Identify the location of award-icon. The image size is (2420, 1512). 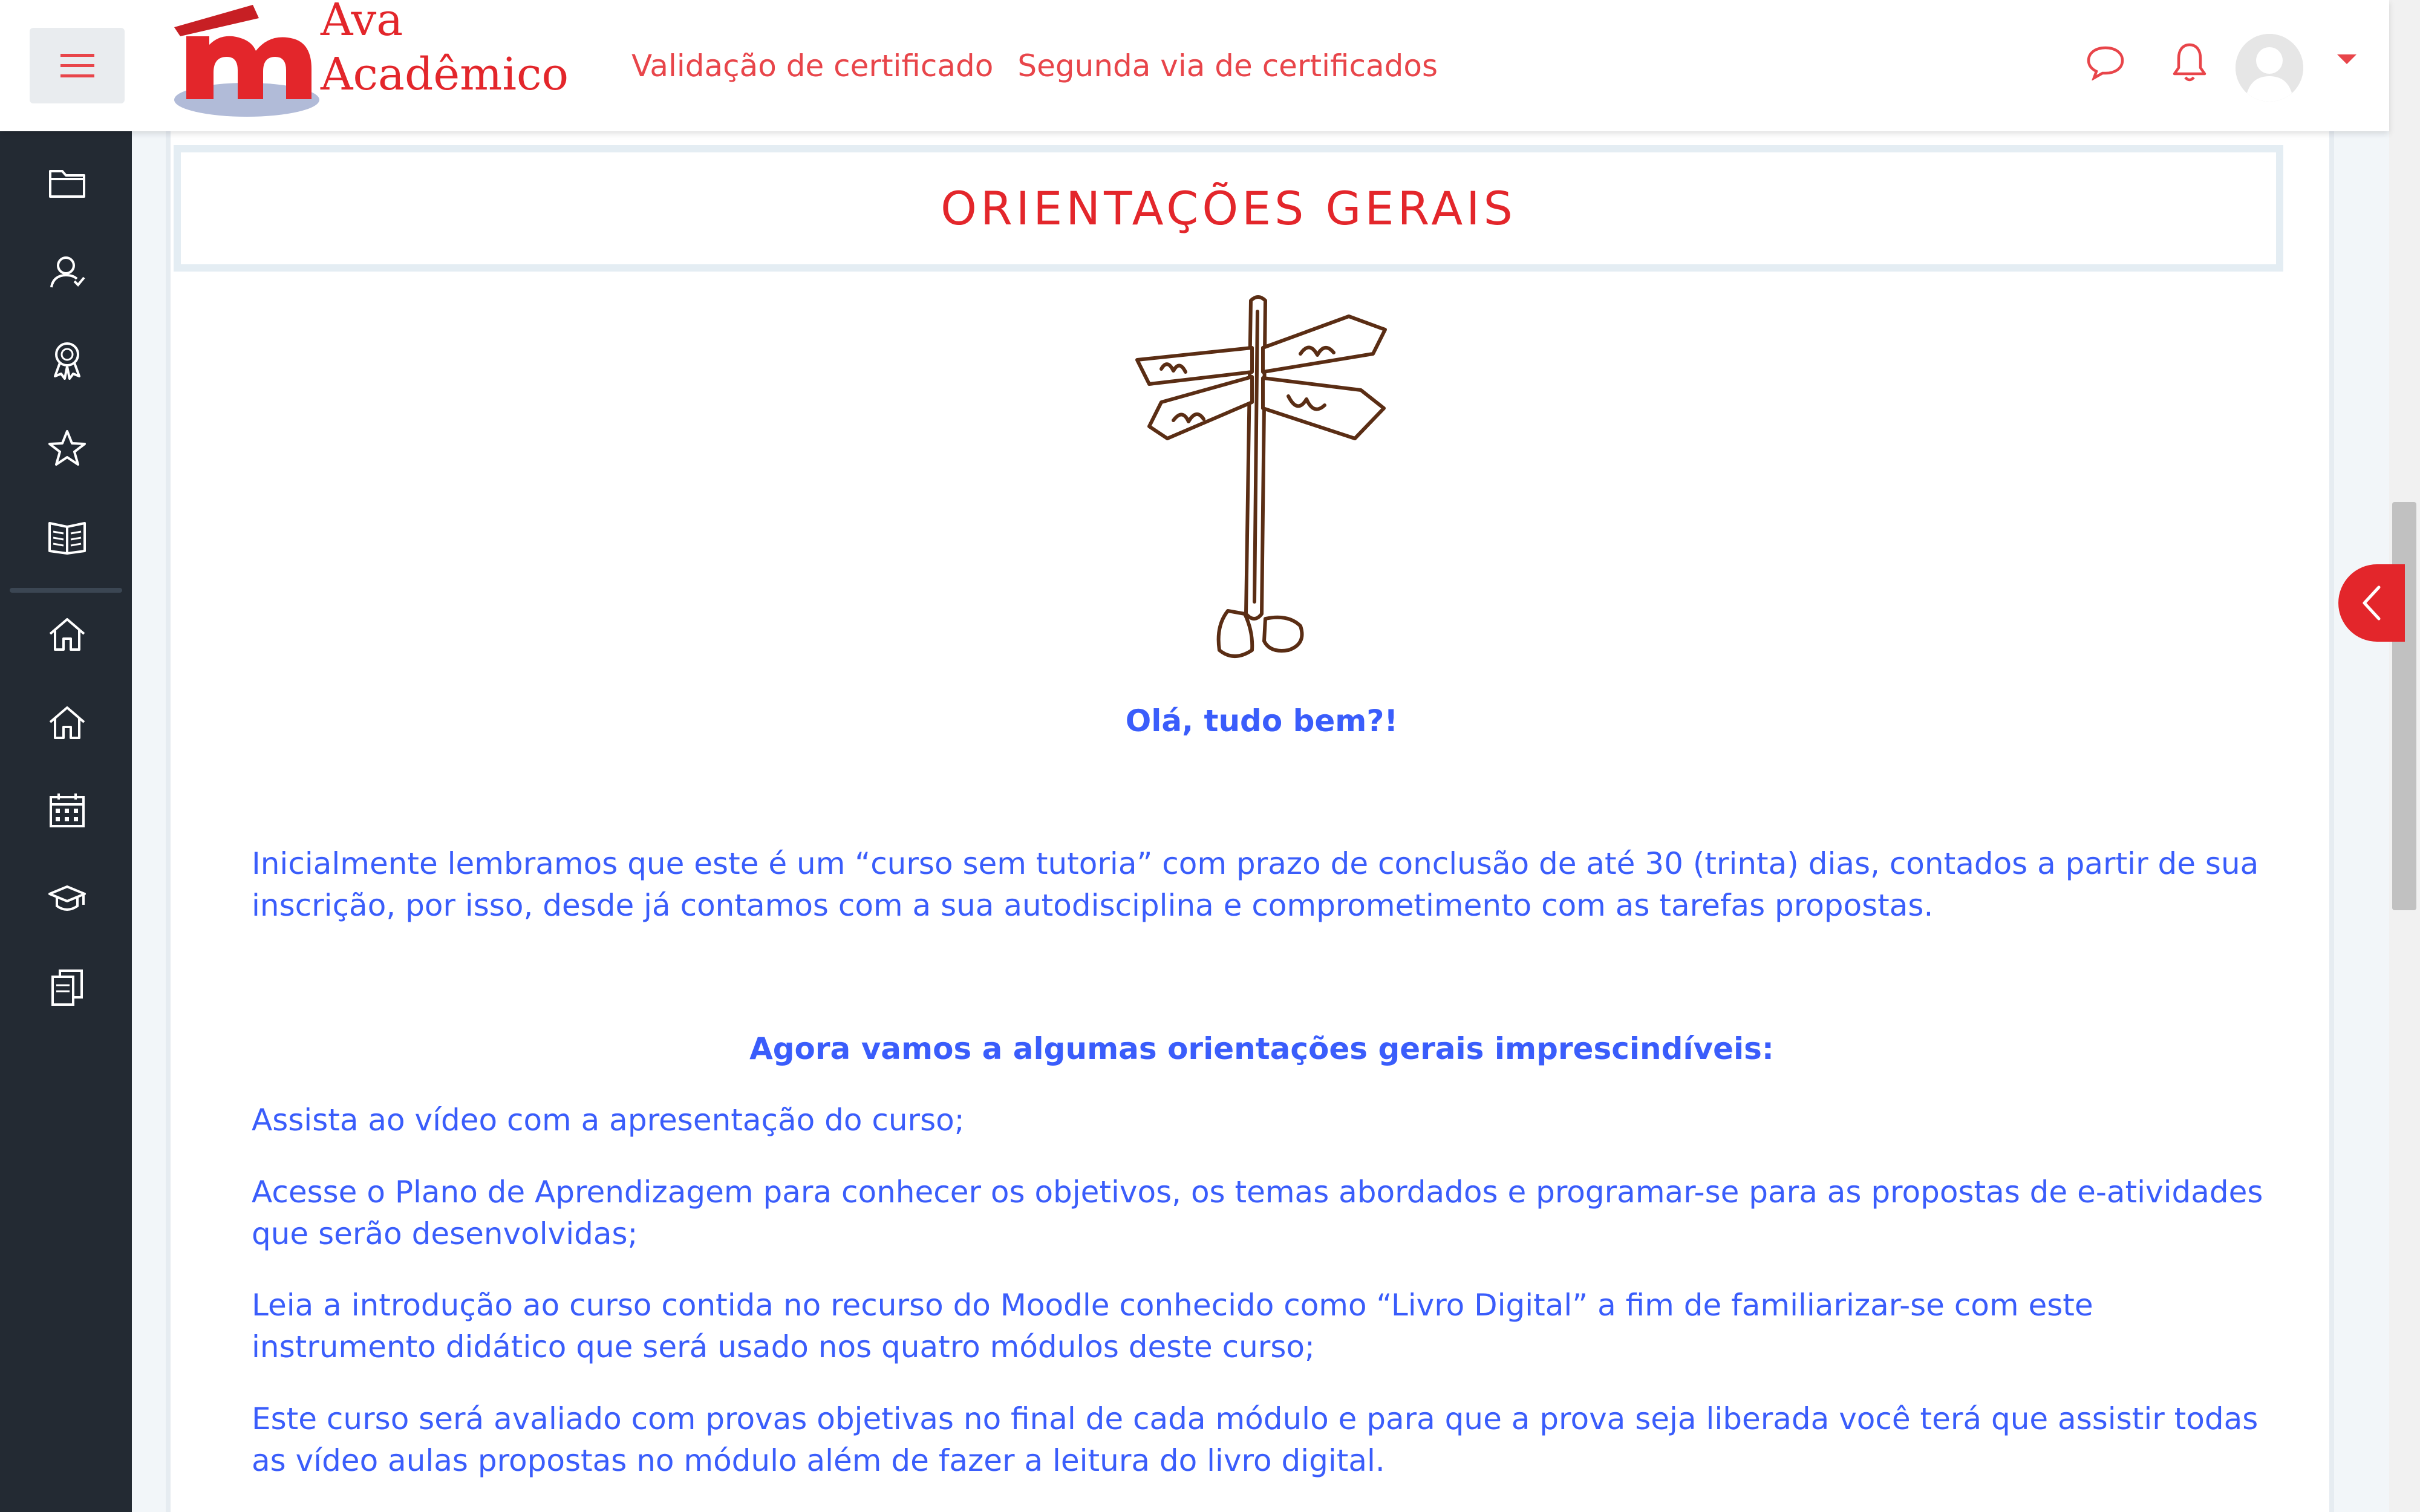
(67, 361).